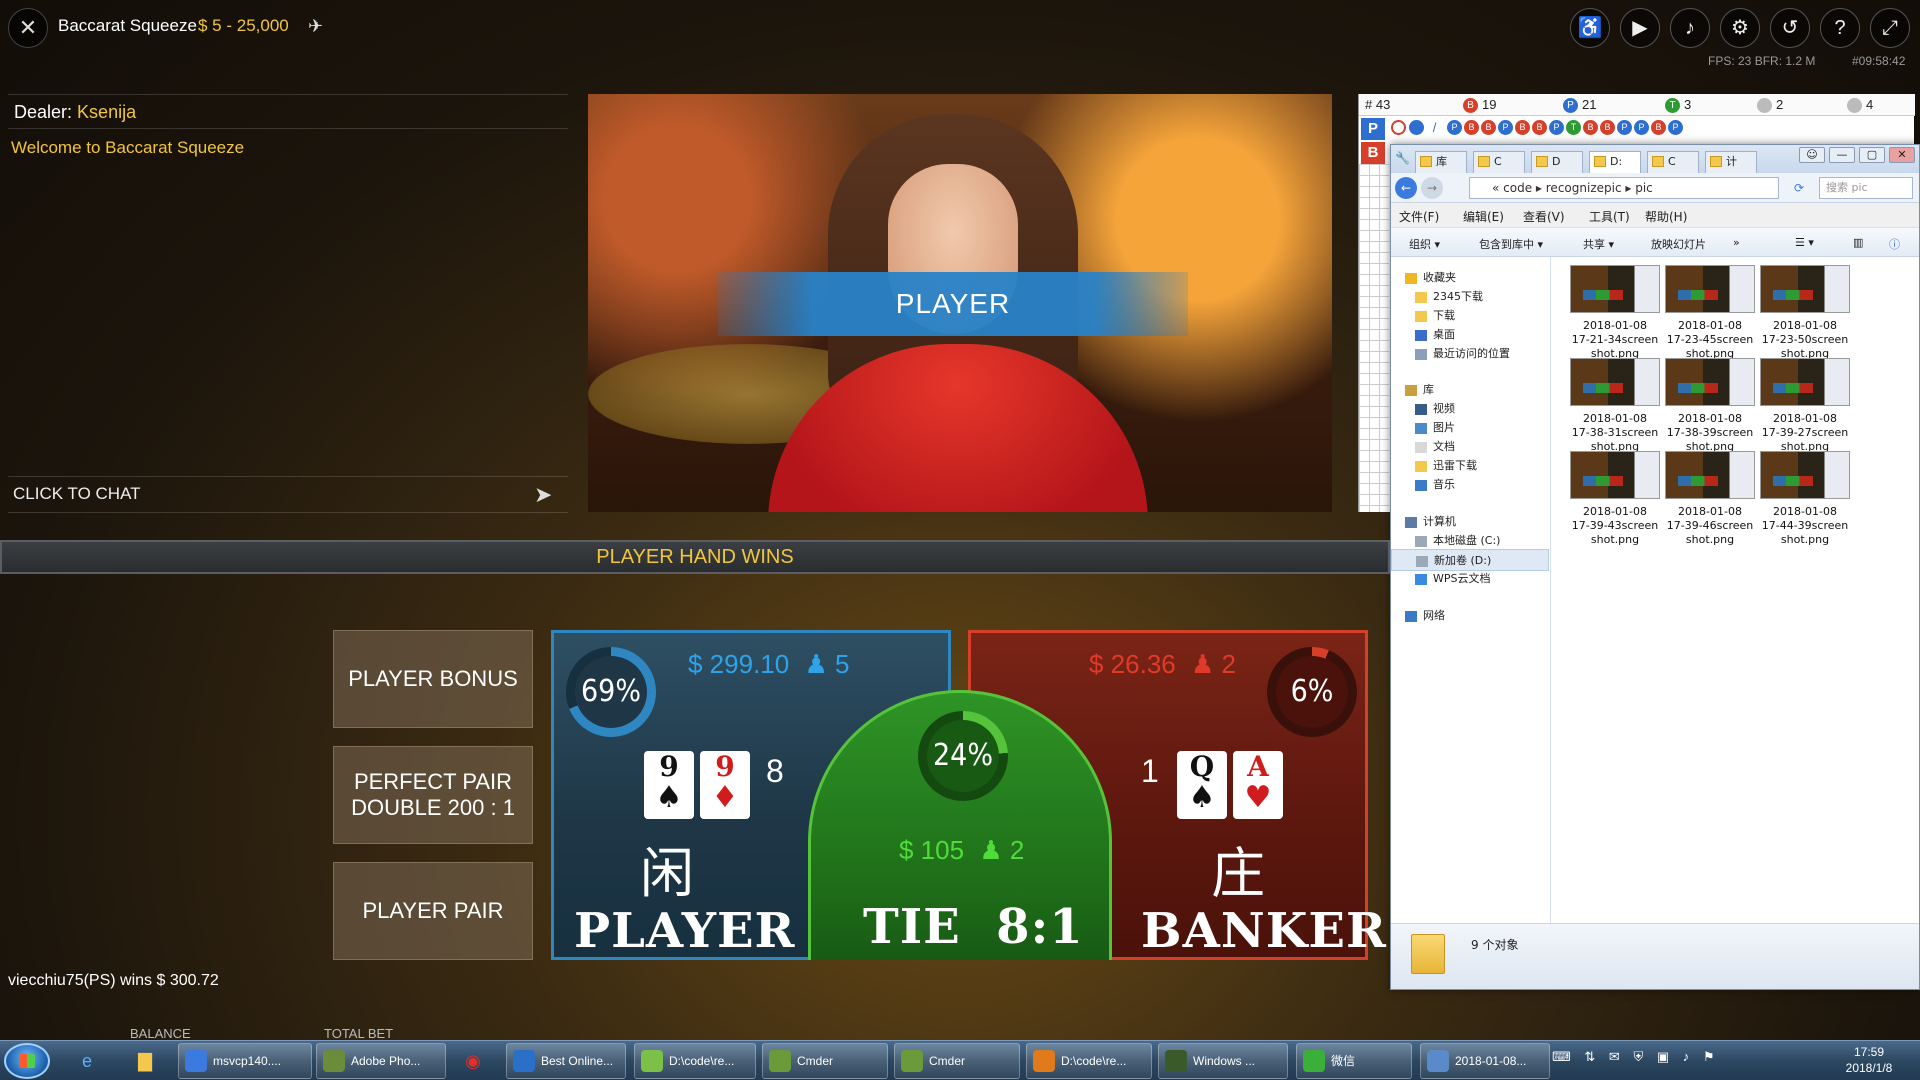  I want to click on search-input: 搜索 pic, so click(1866, 188).